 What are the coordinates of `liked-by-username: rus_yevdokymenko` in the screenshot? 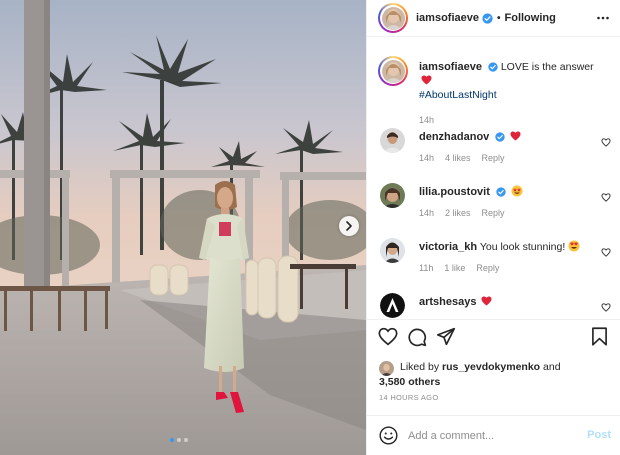 It's located at (491, 367).